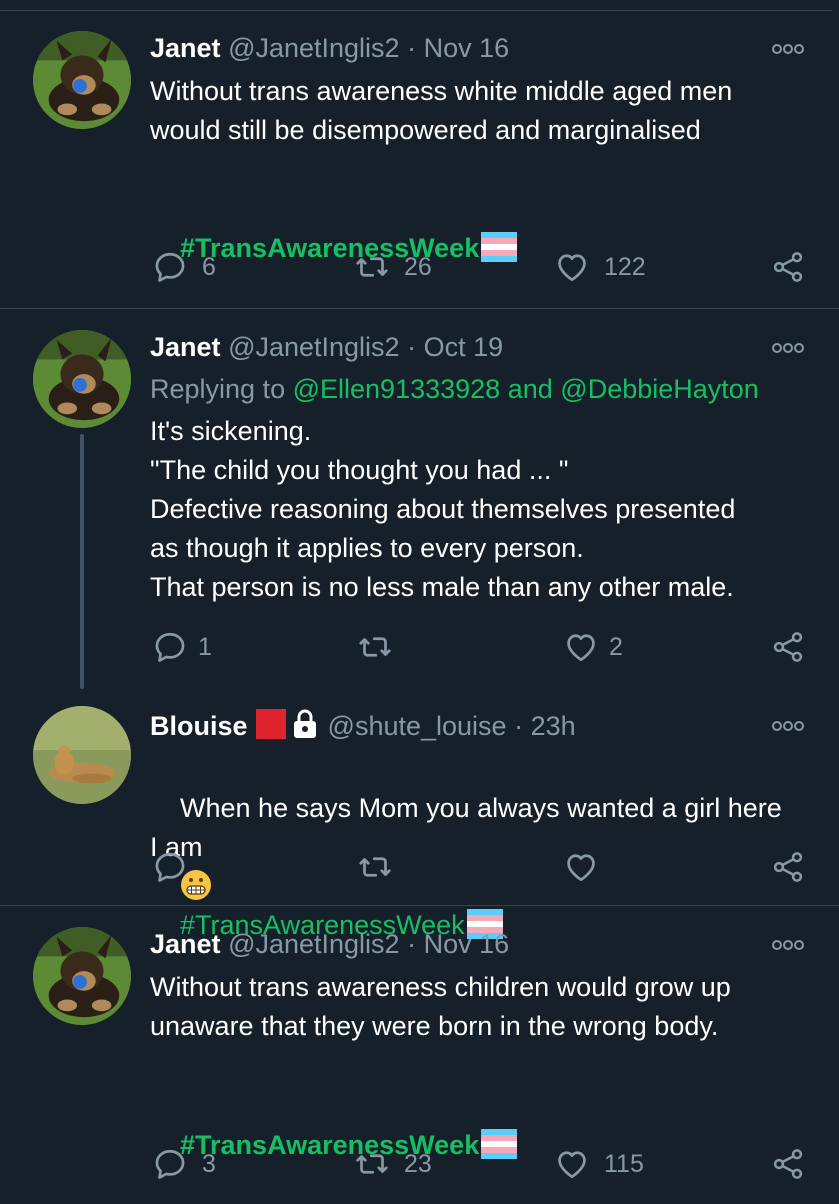  I want to click on action-bar: 1 2, so click(419, 647).